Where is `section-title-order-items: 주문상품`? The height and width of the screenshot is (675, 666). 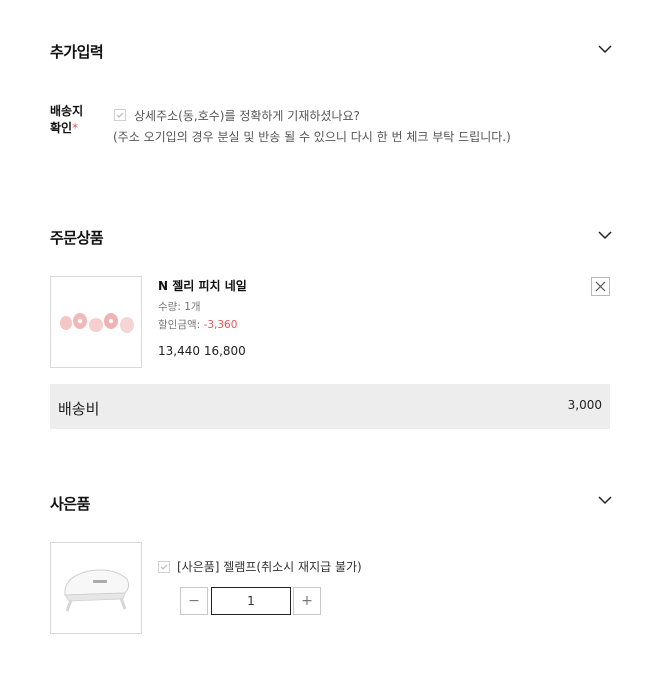
section-title-order-items: 주문상품 is located at coordinates (77, 238).